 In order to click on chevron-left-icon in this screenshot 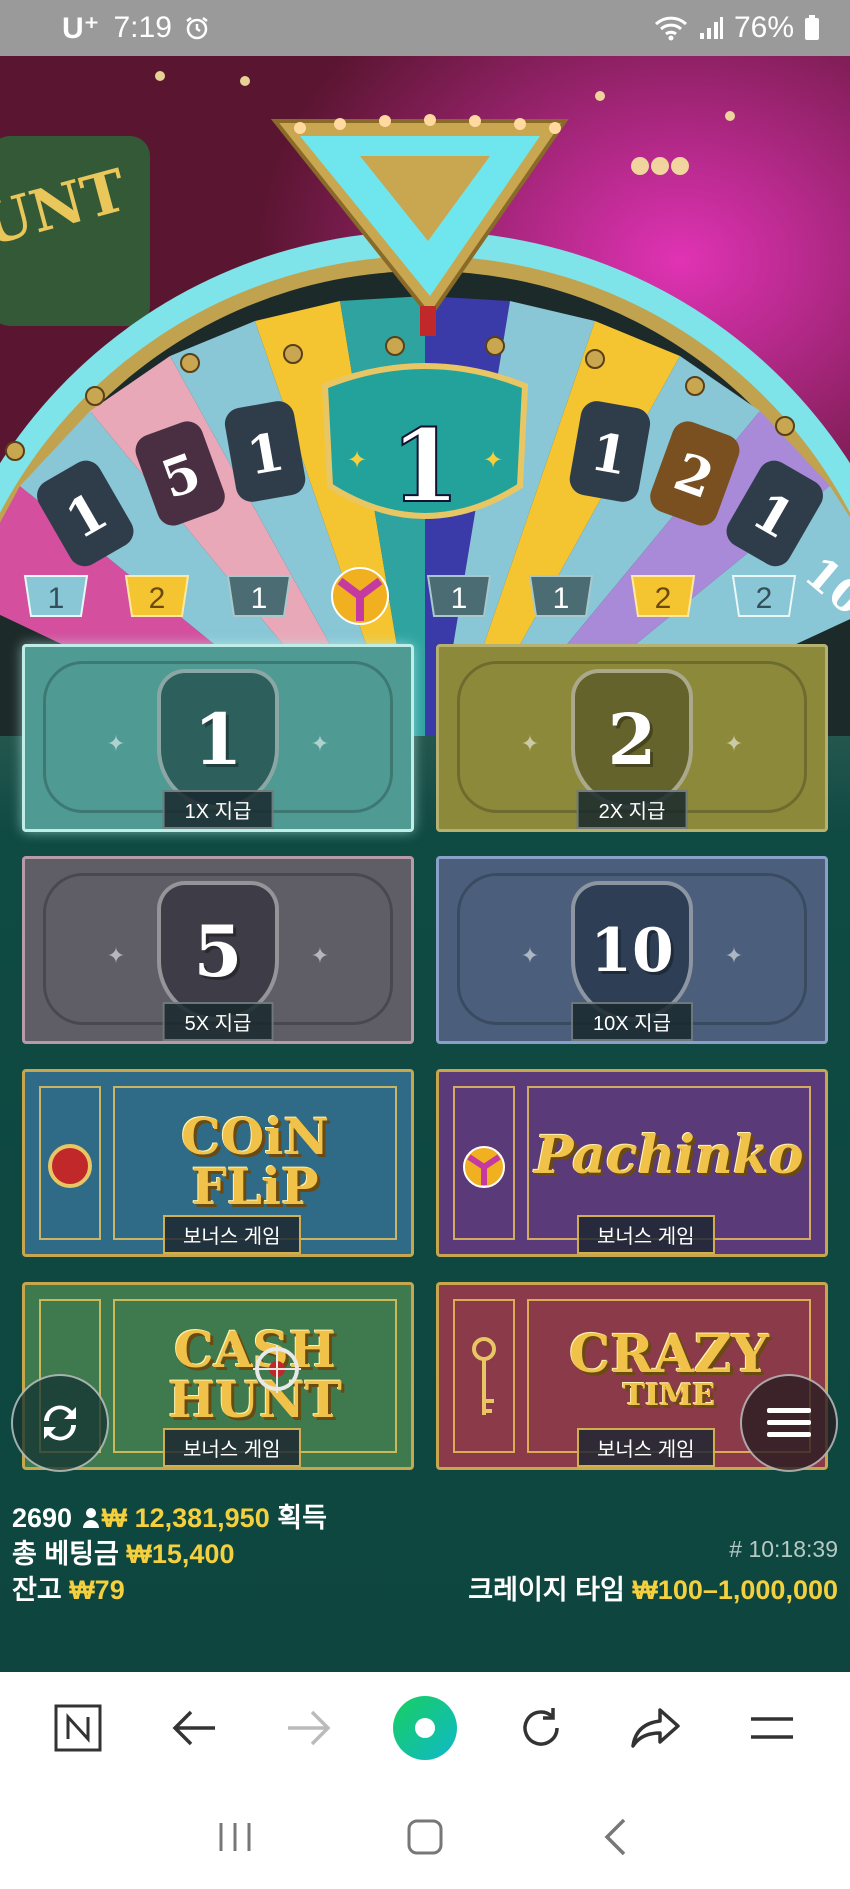, I will do `click(615, 1836)`.